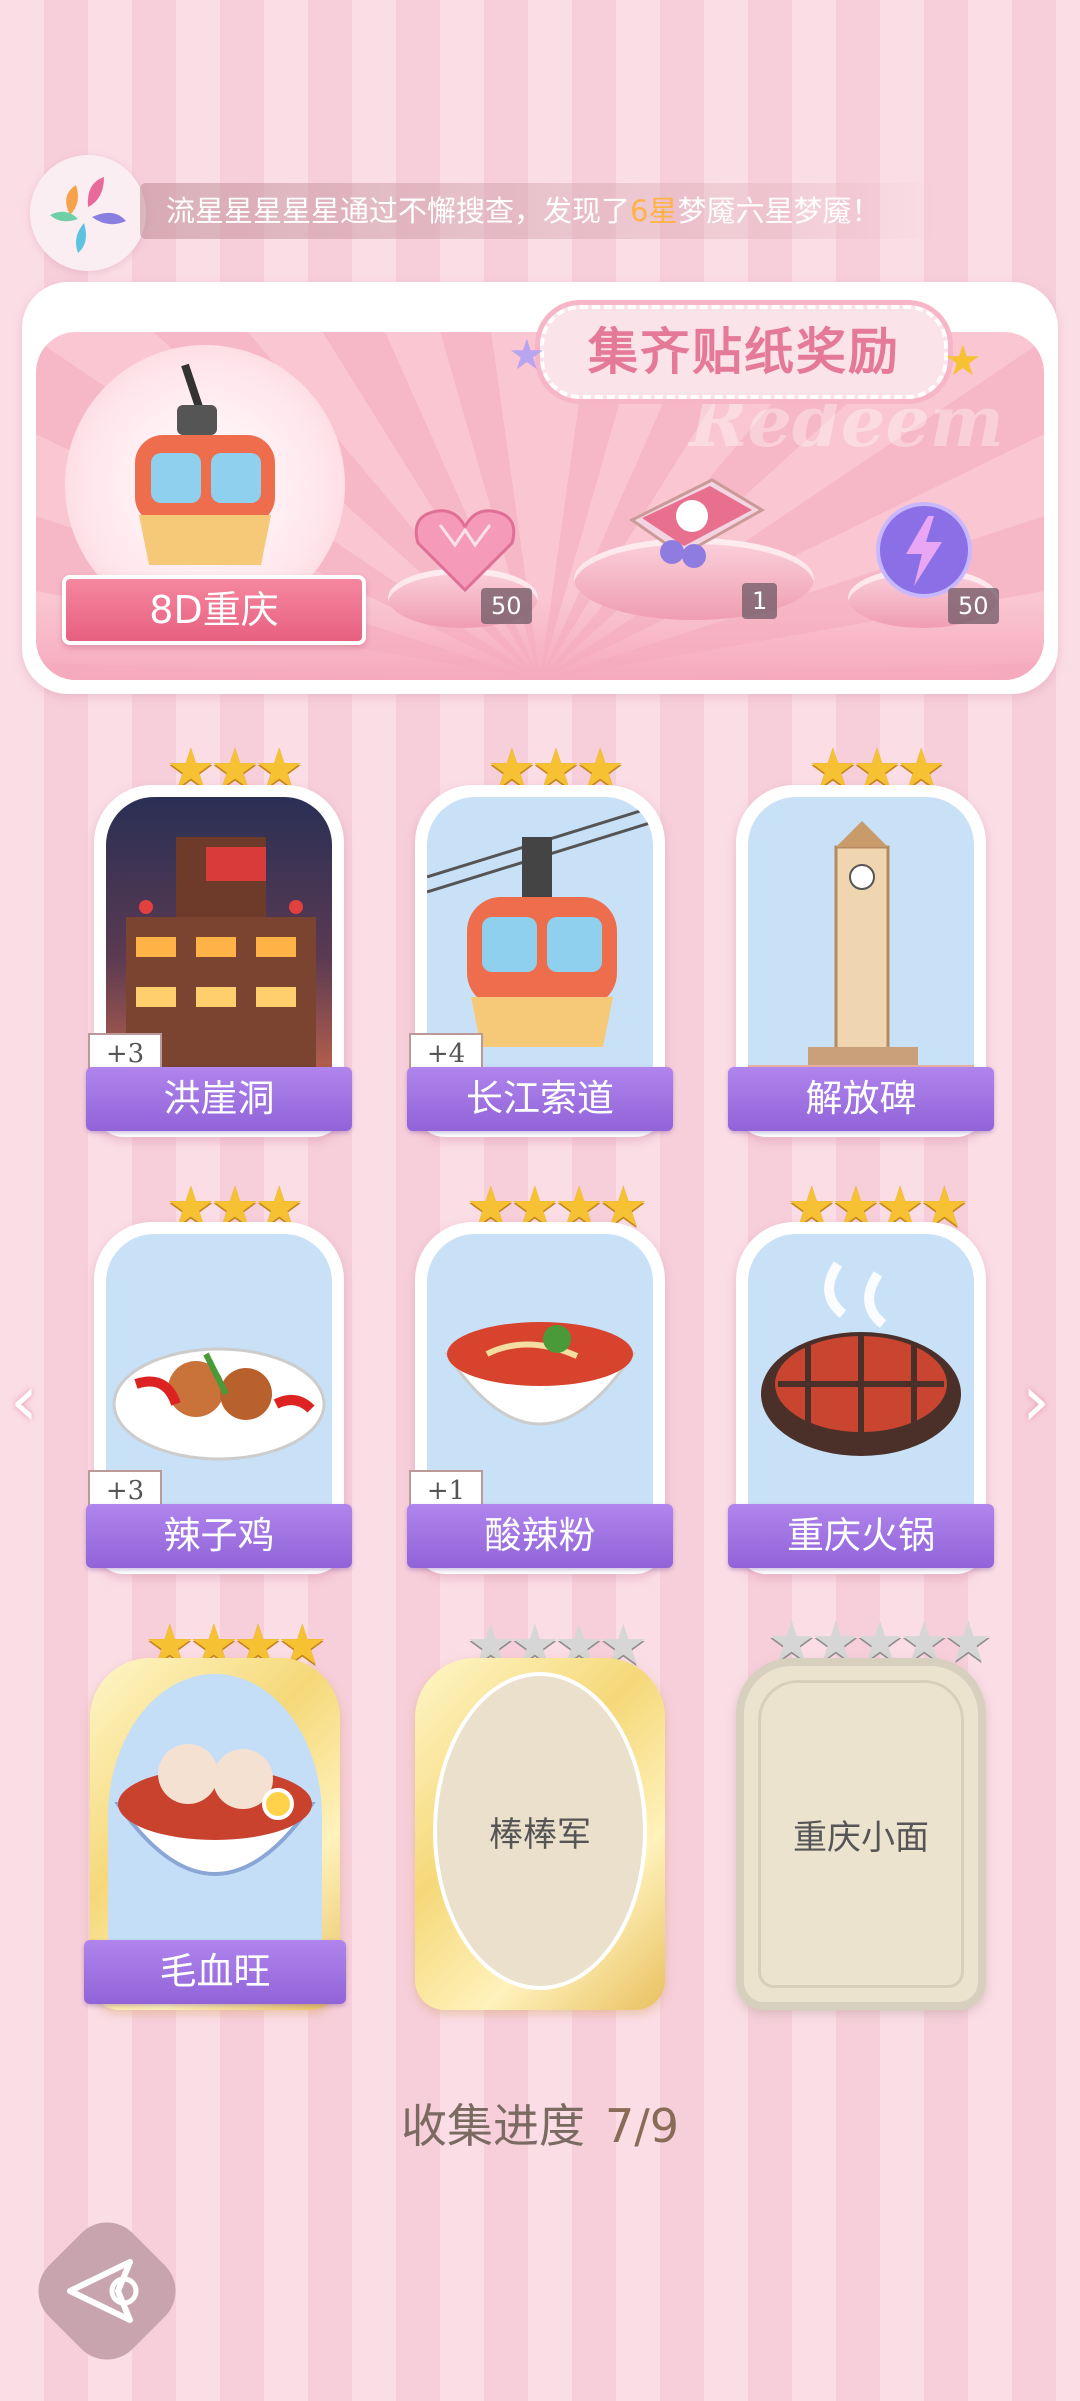 The height and width of the screenshot is (2401, 1080). What do you see at coordinates (760, 601) in the screenshot?
I see `reward-count: 1` at bounding box center [760, 601].